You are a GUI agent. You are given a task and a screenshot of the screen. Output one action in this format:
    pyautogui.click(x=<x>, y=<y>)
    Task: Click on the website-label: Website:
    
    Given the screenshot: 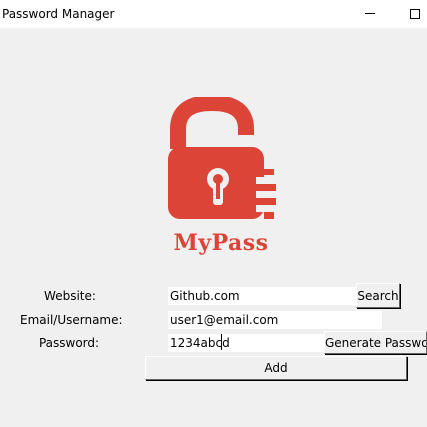 What is the action you would take?
    pyautogui.click(x=70, y=296)
    